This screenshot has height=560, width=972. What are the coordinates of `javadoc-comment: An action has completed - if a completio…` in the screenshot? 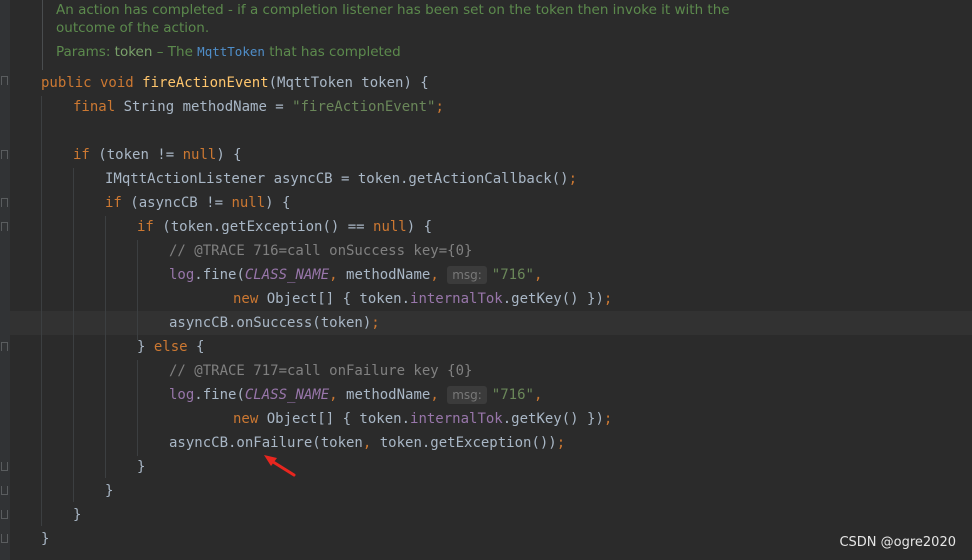 It's located at (507, 35).